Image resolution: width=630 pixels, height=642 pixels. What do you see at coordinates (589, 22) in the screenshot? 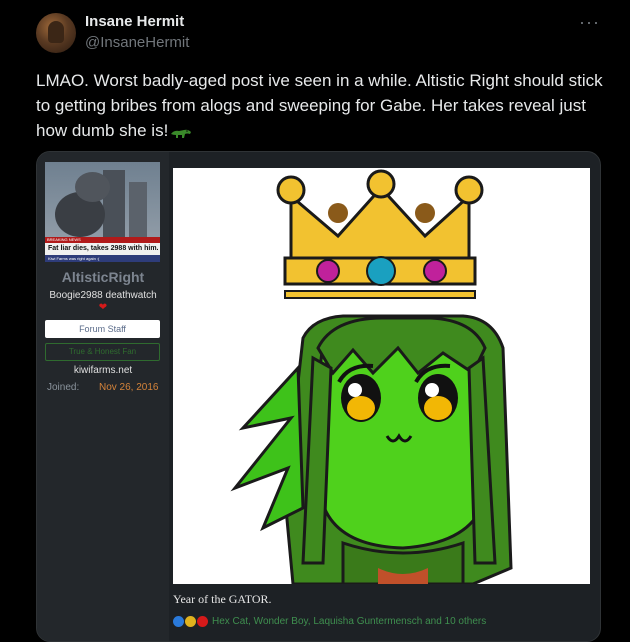
I see `more-options-icon: ···` at bounding box center [589, 22].